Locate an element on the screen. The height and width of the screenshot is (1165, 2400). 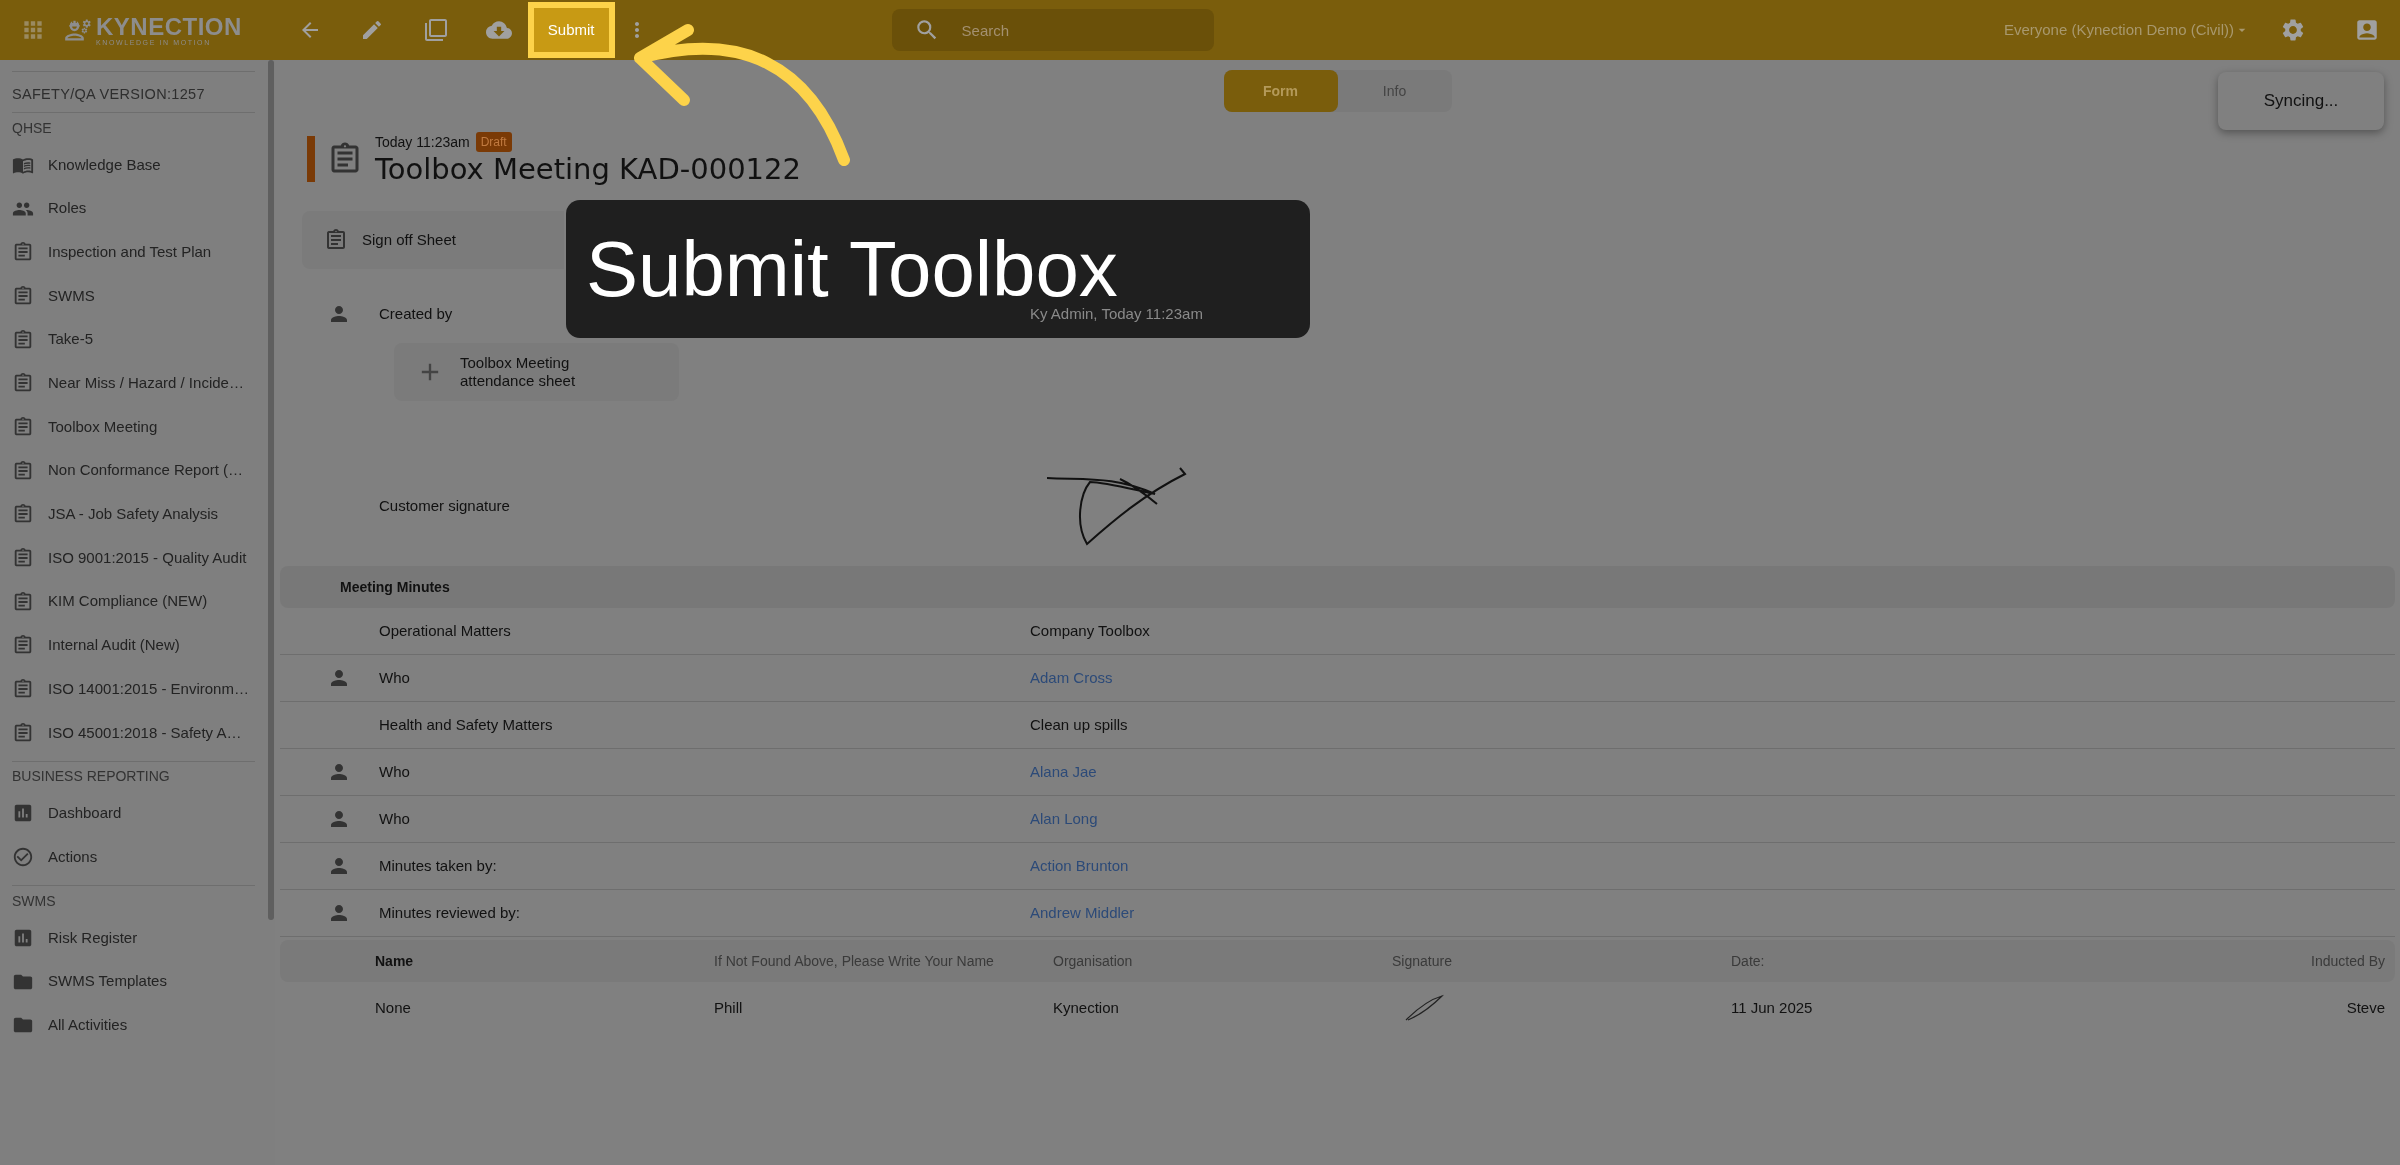
sidebar-item: Actions is located at coordinates (133, 857).